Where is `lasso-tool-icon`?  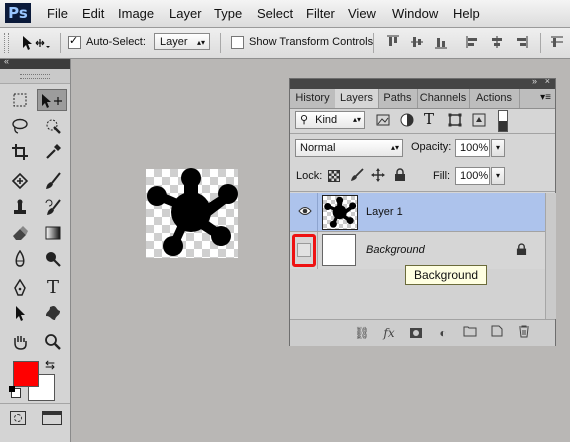 lasso-tool-icon is located at coordinates (20, 126).